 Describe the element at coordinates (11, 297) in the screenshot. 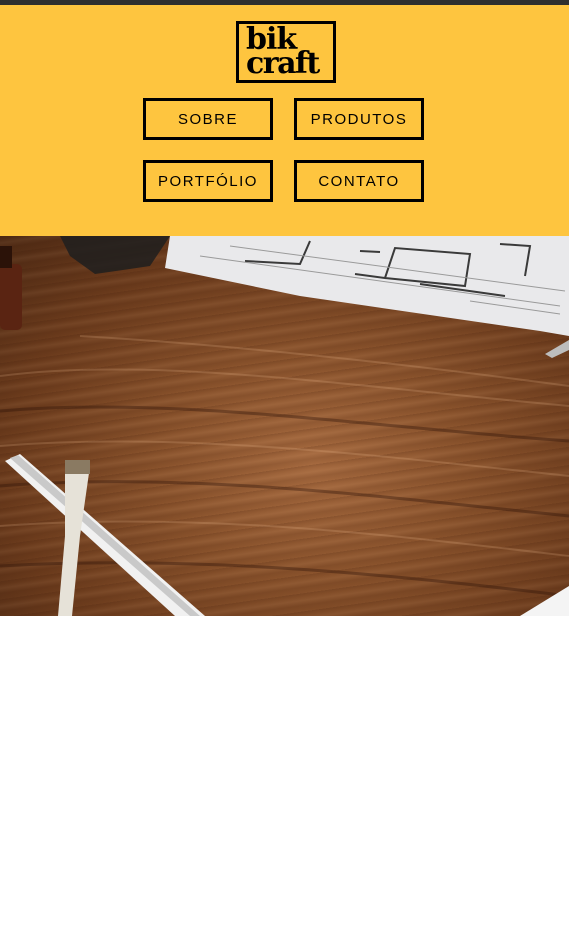

I see `bottle-shape` at that location.